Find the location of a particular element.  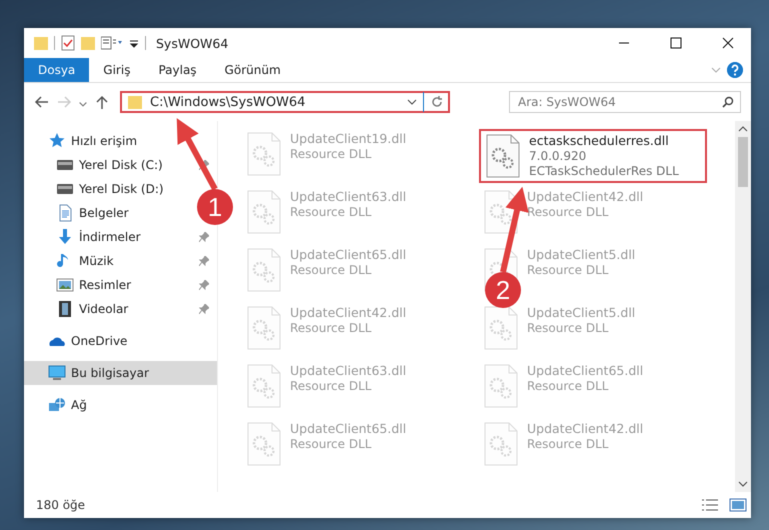

video-icon is located at coordinates (65, 309).